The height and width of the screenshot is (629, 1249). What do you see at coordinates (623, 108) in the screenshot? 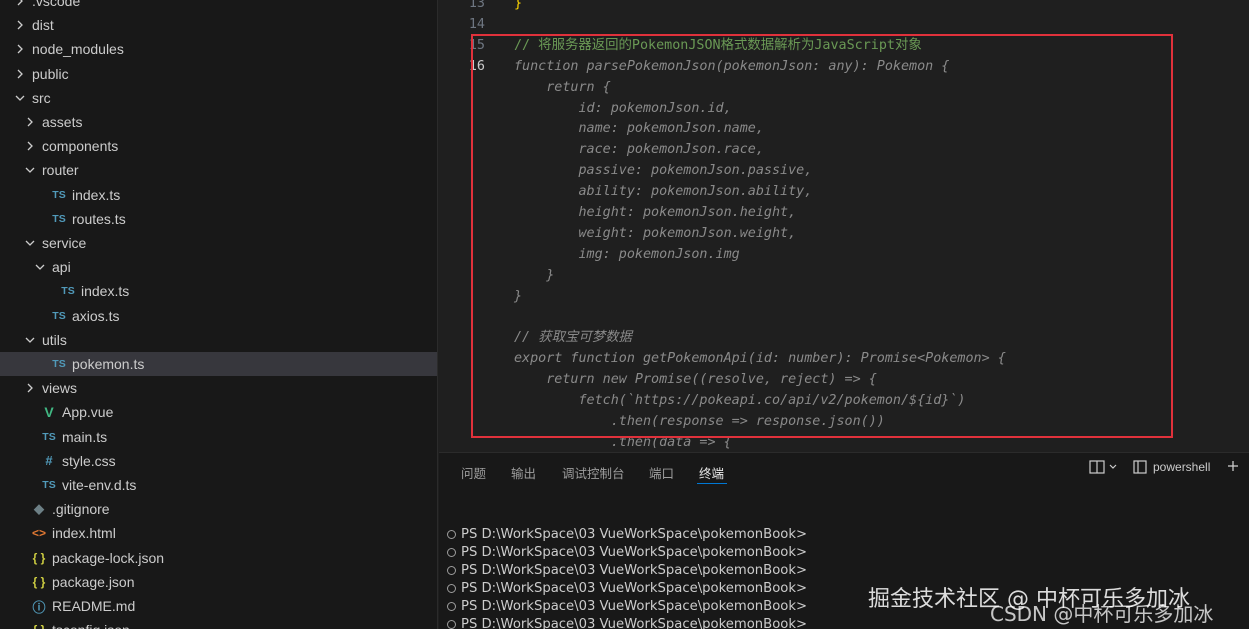
I see `code-text: id: pokemonJson.id,` at bounding box center [623, 108].